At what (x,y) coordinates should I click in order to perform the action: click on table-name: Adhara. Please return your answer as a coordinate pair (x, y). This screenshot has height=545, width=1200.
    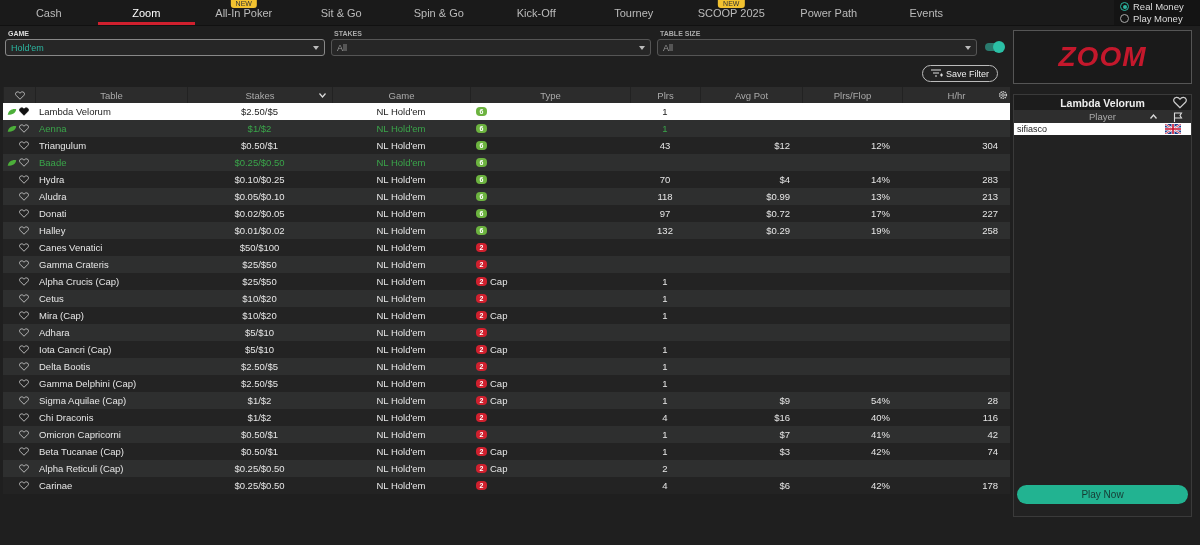
    Looking at the image, I should click on (54, 332).